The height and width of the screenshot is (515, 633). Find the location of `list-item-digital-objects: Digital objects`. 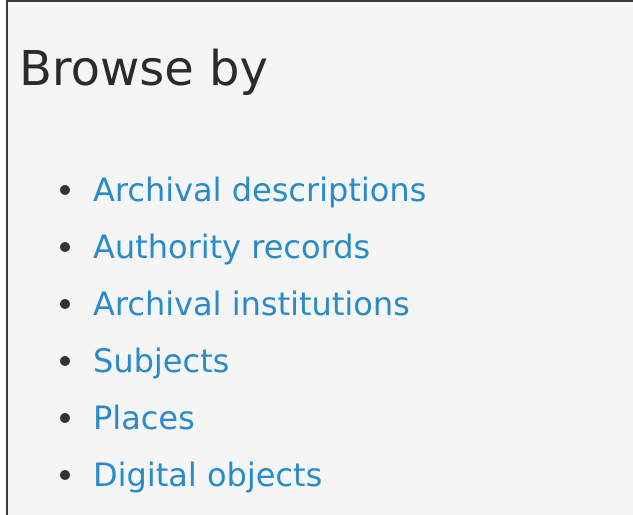

list-item-digital-objects: Digital objects is located at coordinates (243, 481).